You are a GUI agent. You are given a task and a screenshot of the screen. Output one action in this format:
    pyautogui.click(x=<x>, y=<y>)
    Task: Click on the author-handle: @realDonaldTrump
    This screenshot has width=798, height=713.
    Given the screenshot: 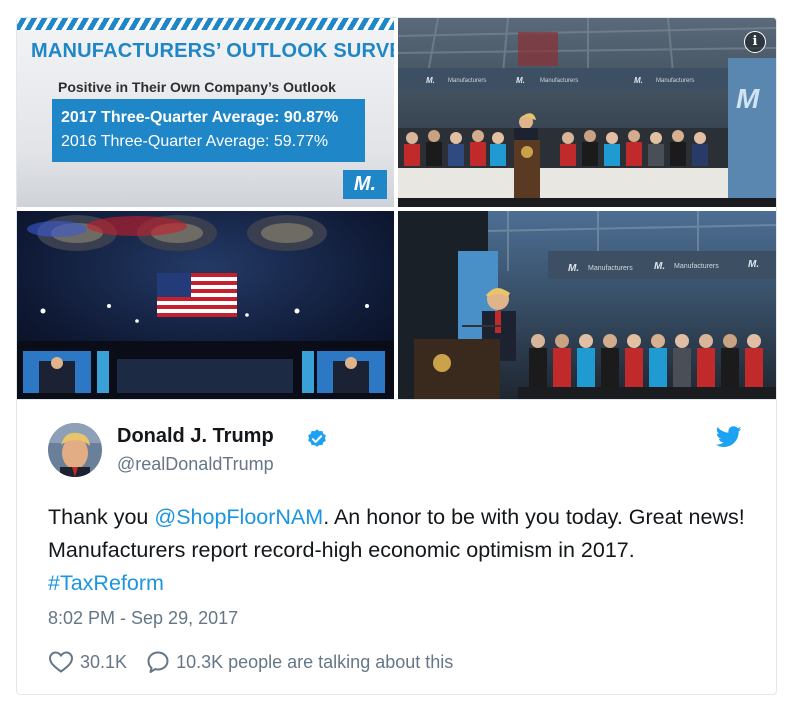 What is the action you would take?
    pyautogui.click(x=195, y=464)
    